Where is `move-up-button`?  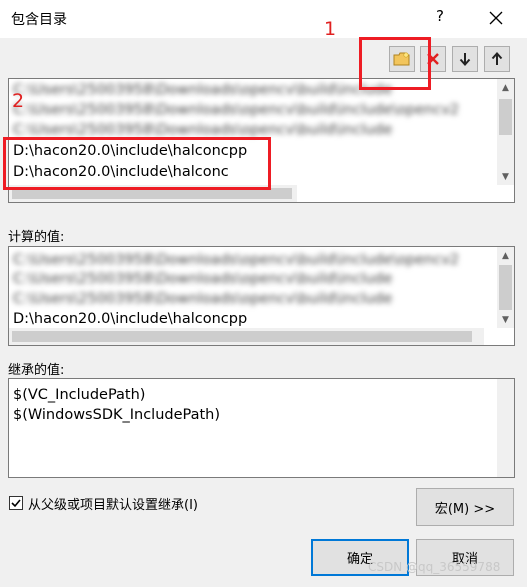
move-up-button is located at coordinates (497, 59).